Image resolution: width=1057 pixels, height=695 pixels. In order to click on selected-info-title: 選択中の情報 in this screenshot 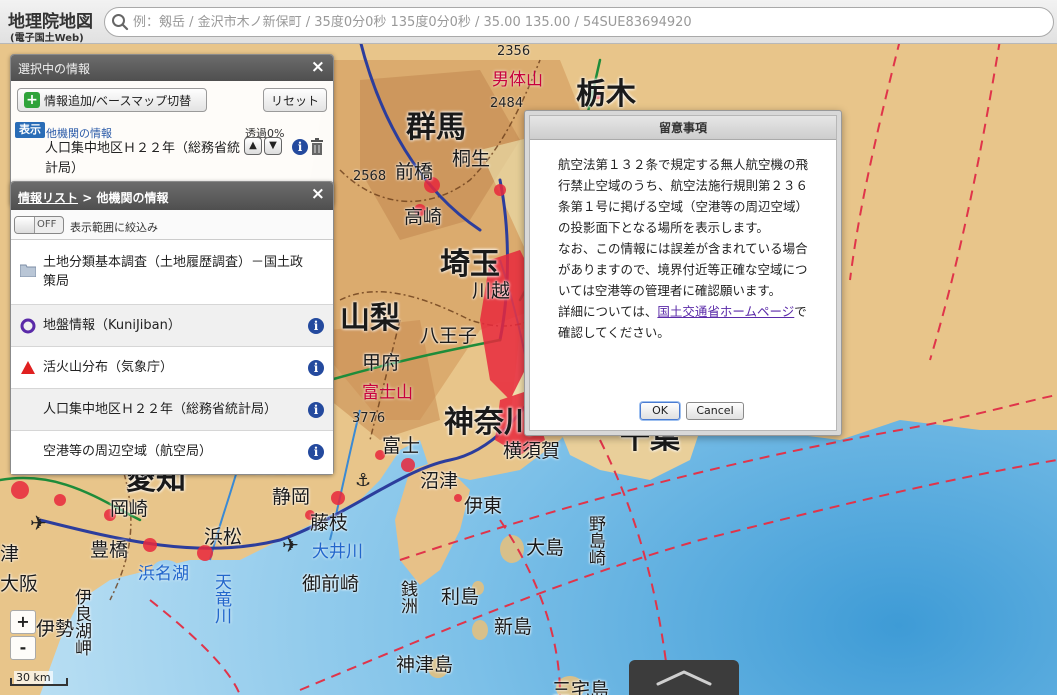, I will do `click(54, 69)`.